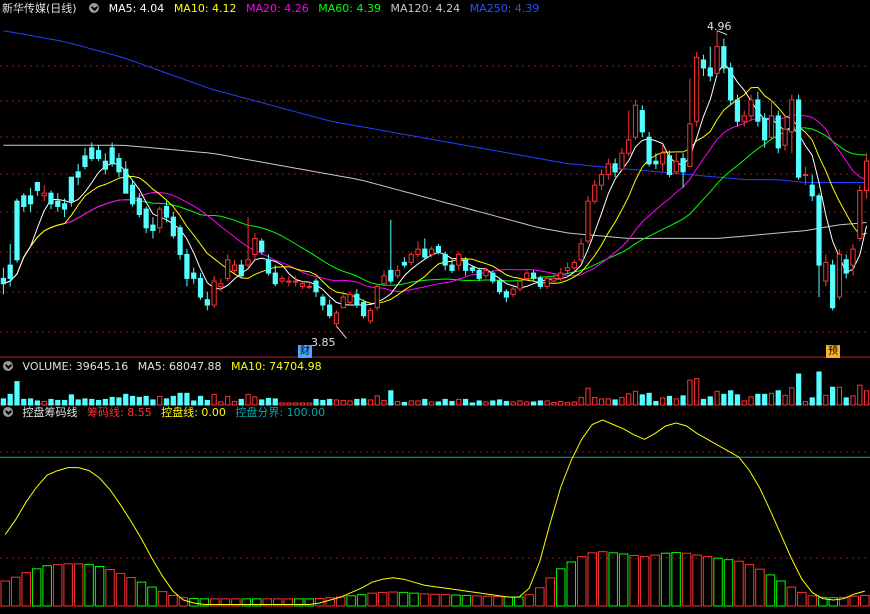 The width and height of the screenshot is (870, 614). Describe the element at coordinates (136, 8) in the screenshot. I see `legend-ma5: MA5: 4.04` at that location.